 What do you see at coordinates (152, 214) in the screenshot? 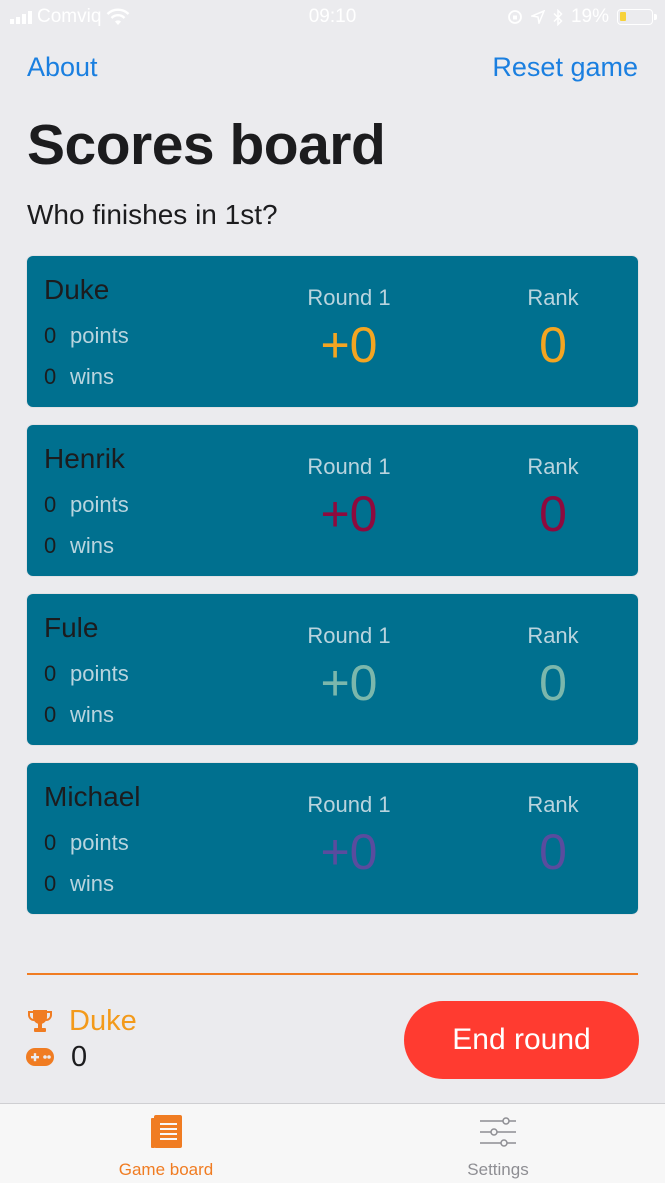
I see `page-subtitle: Who finishes in 1st?` at bounding box center [152, 214].